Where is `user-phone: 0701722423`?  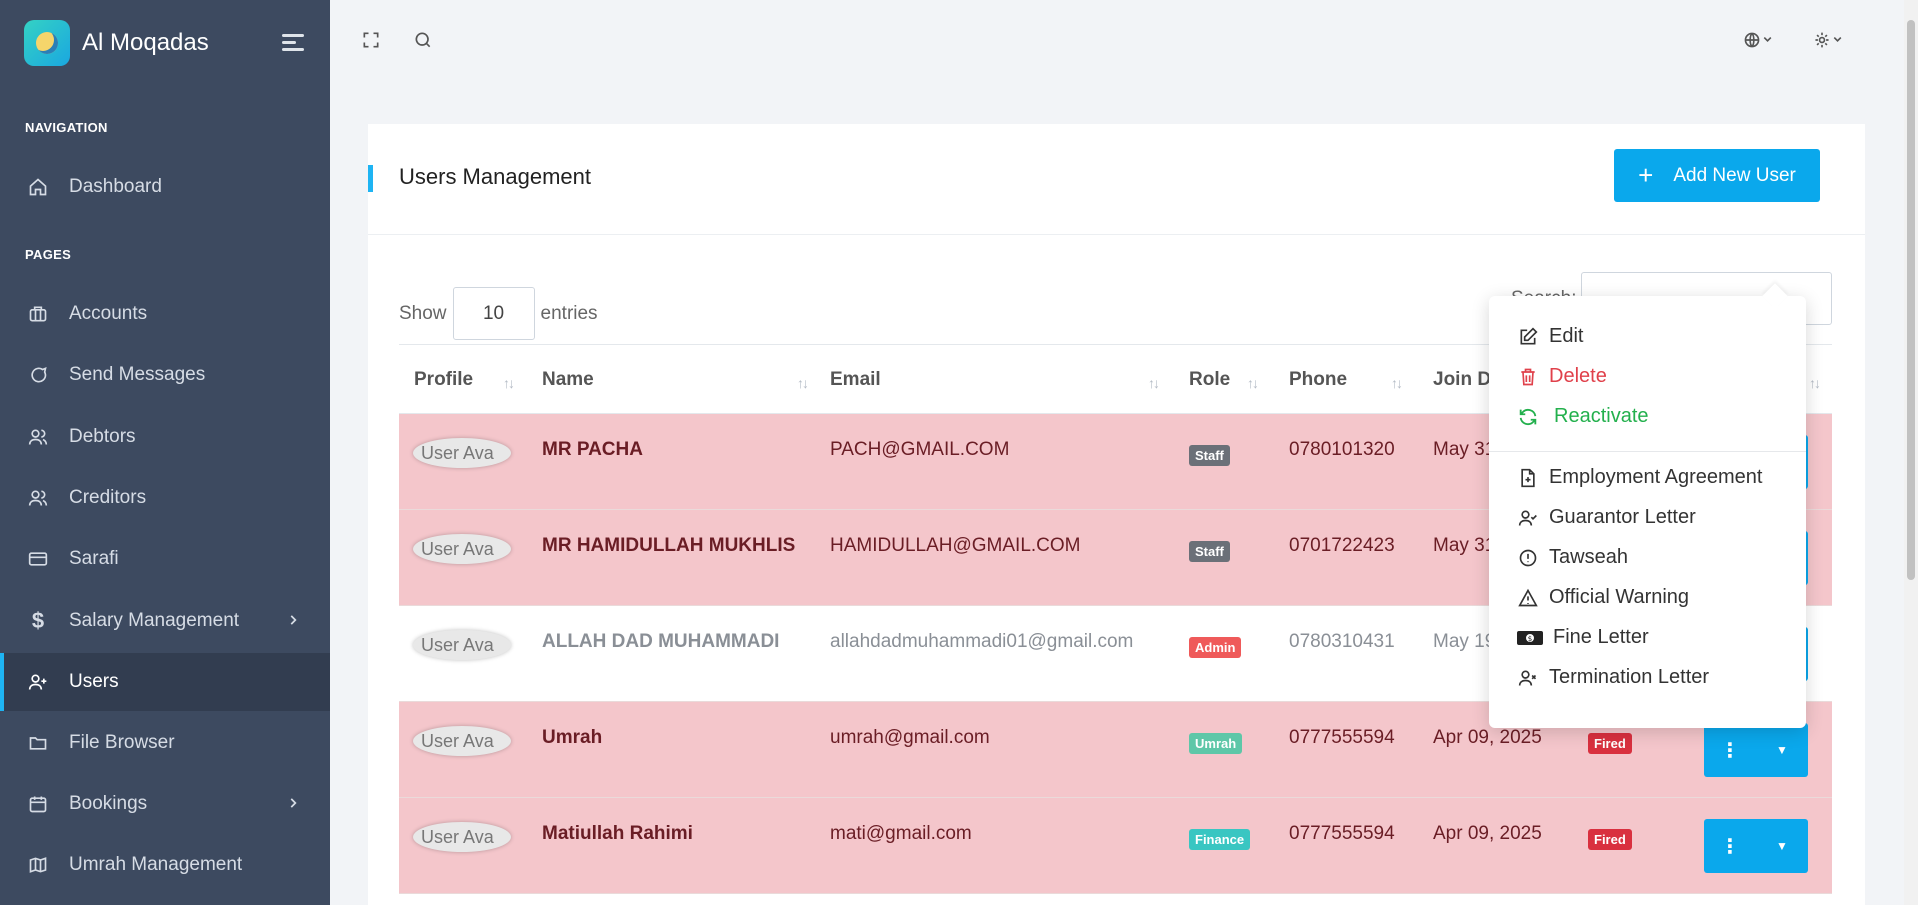 user-phone: 0701722423 is located at coordinates (1342, 545).